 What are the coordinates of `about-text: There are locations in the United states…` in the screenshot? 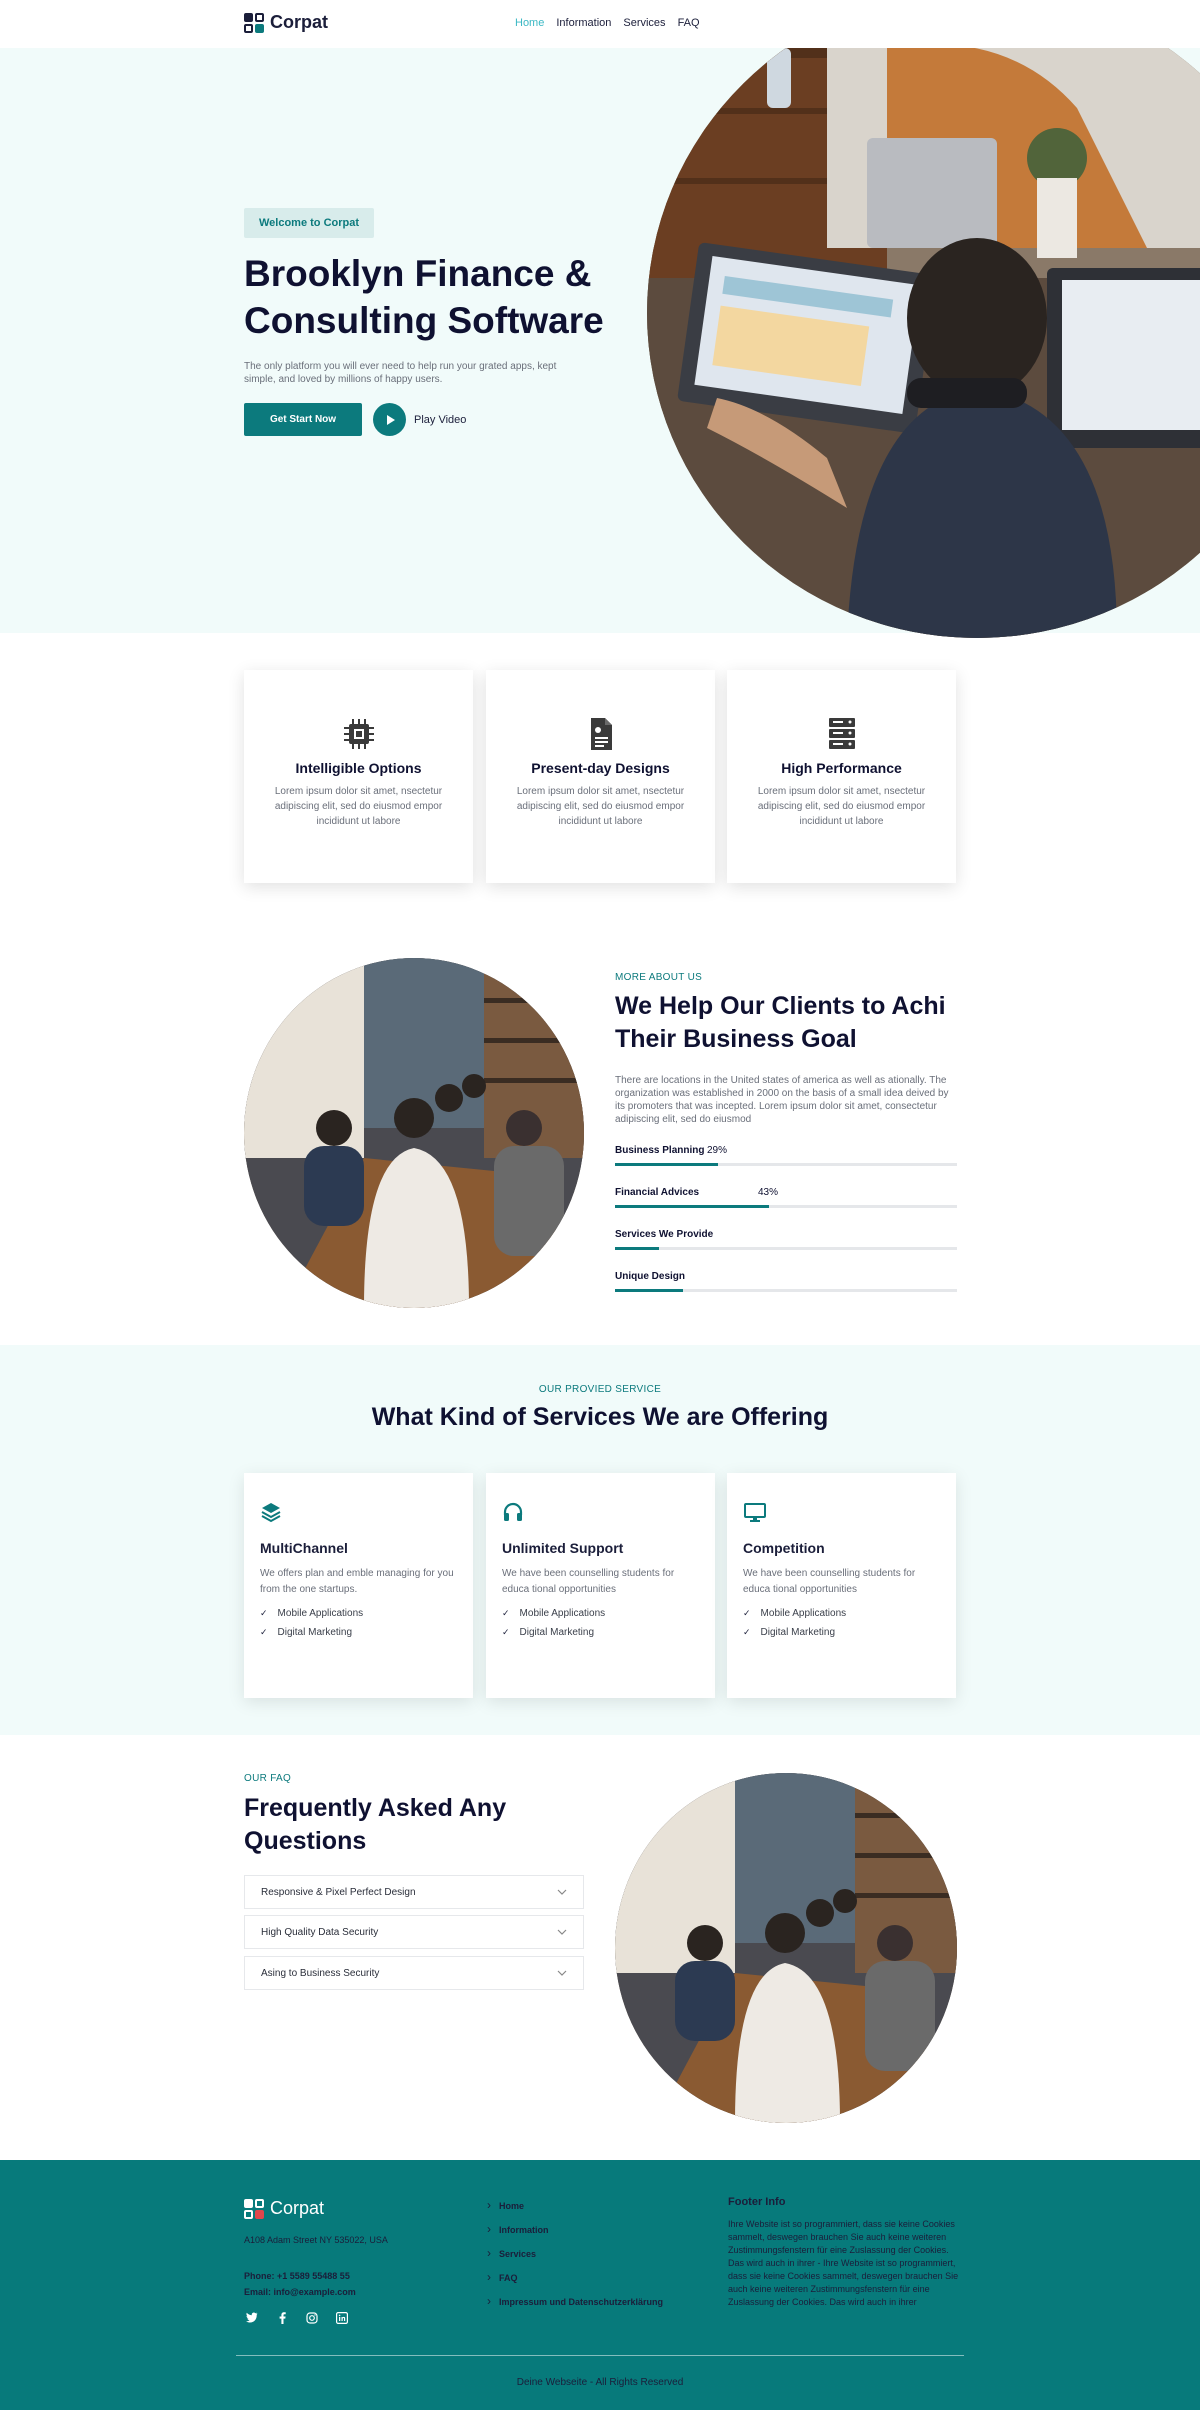 It's located at (782, 1100).